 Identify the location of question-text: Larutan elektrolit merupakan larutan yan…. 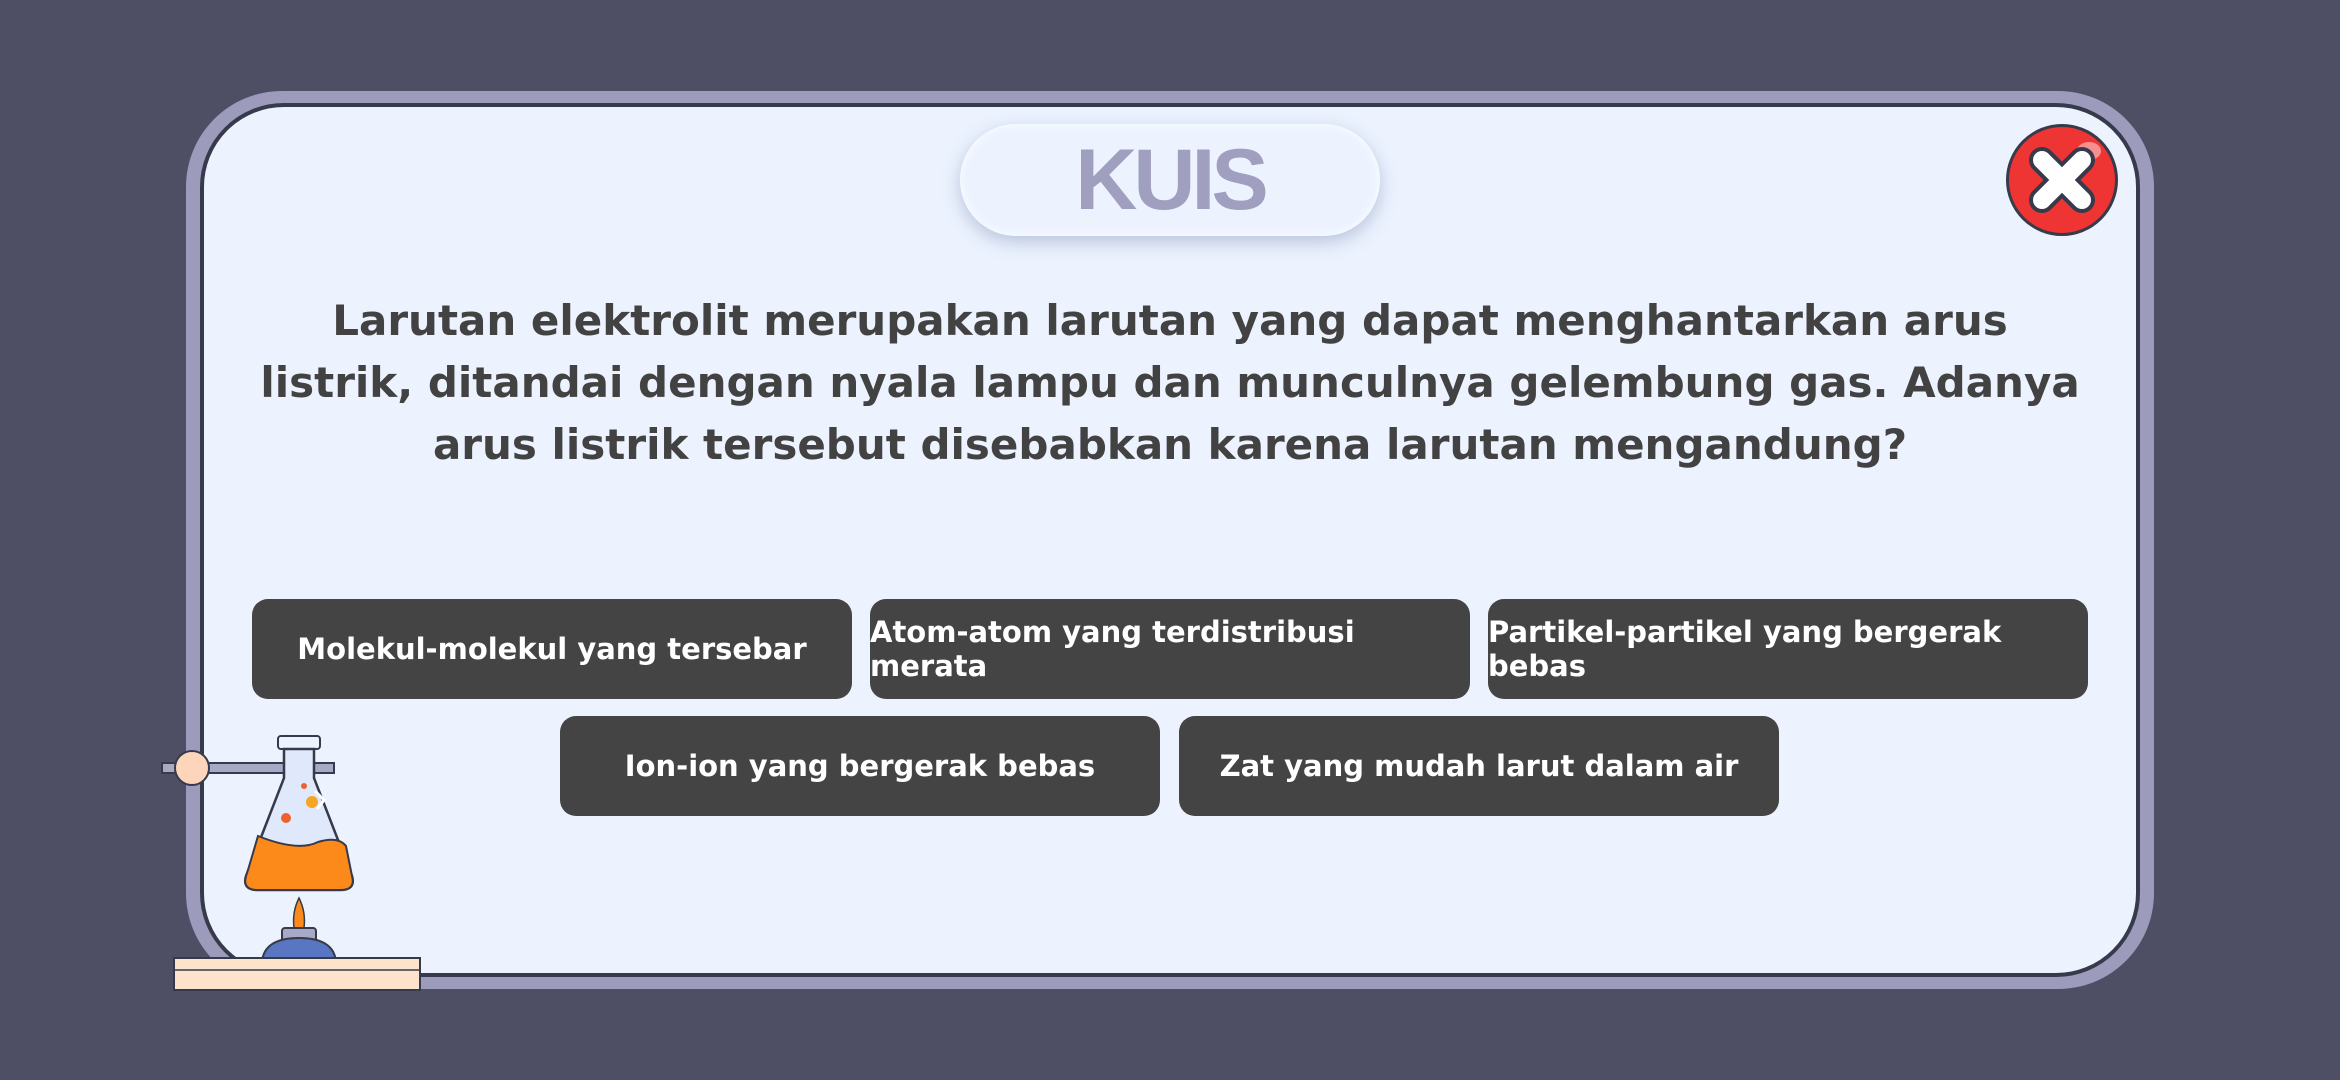
(1170, 382).